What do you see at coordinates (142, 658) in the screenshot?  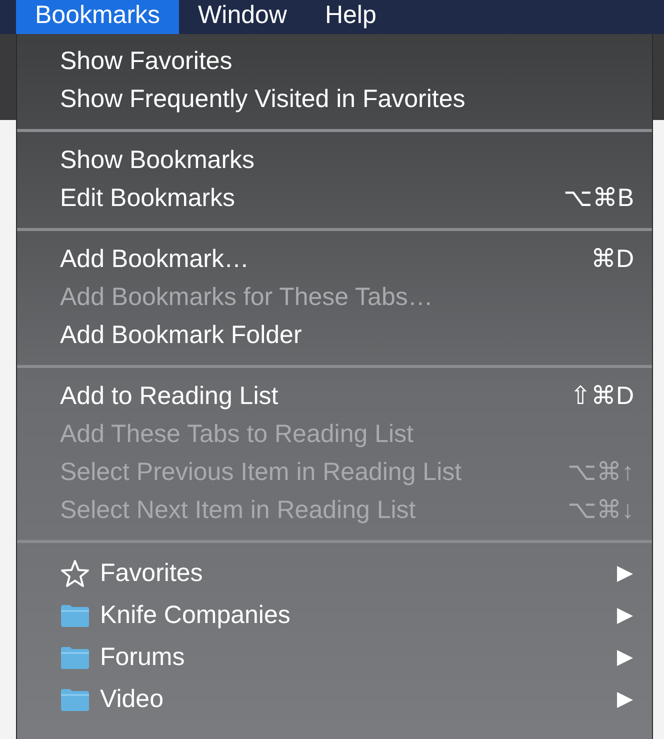 I see `menu-item-label: Forums` at bounding box center [142, 658].